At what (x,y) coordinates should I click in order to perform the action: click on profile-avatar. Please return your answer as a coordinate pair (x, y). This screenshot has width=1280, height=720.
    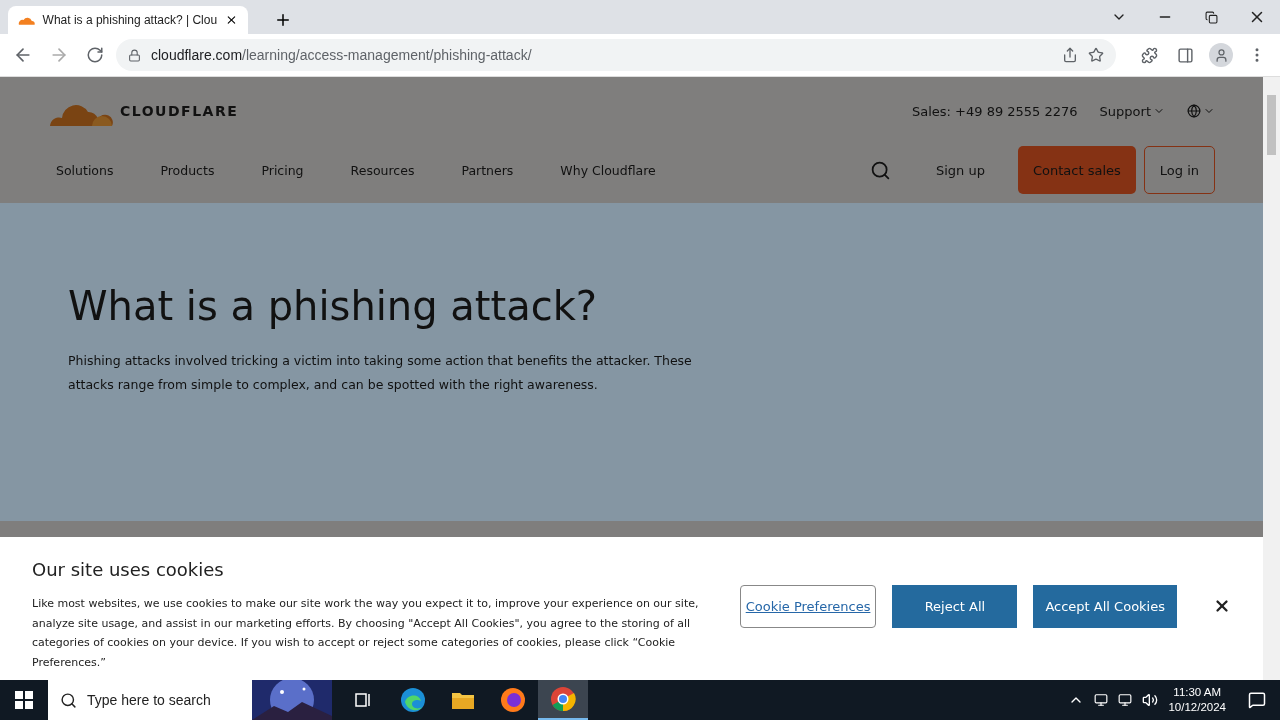
    Looking at the image, I should click on (1221, 55).